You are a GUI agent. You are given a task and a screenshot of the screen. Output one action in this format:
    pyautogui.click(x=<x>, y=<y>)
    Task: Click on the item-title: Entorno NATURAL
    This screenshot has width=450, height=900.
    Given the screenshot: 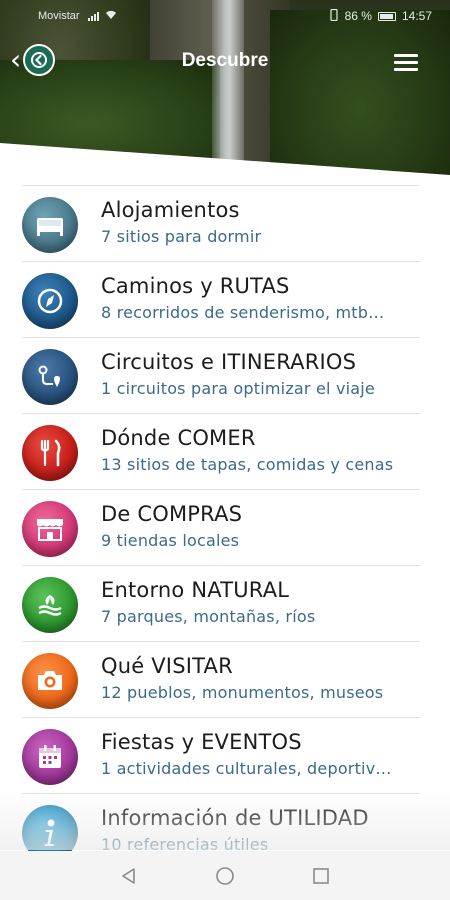 What is the action you would take?
    pyautogui.click(x=195, y=590)
    